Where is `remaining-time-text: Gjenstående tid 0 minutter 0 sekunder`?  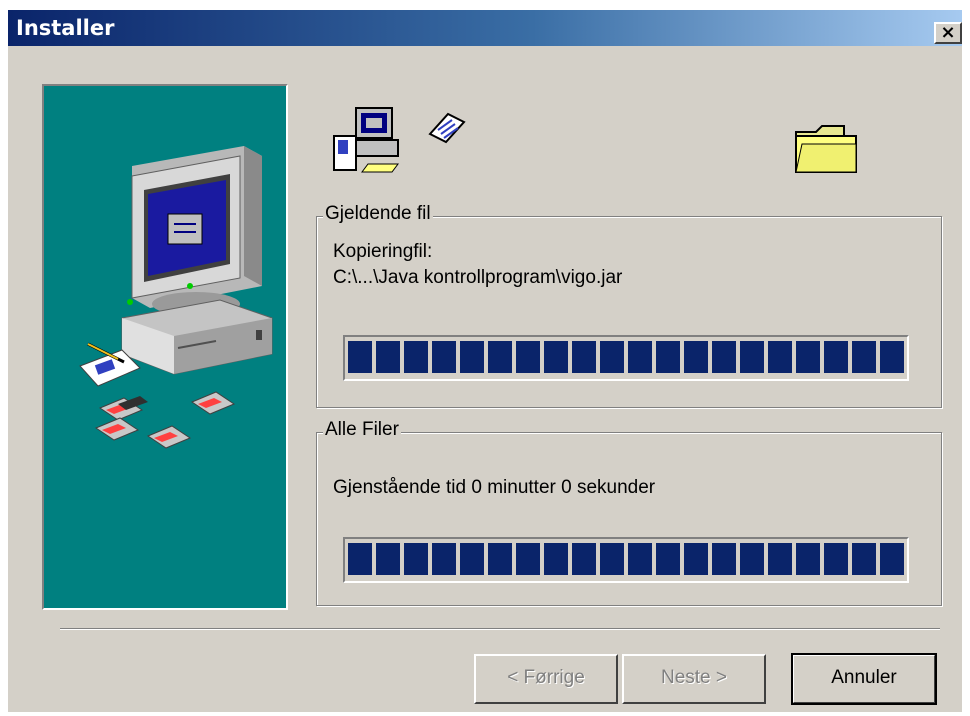 remaining-time-text: Gjenstående tid 0 minutter 0 sekunder is located at coordinates (494, 487).